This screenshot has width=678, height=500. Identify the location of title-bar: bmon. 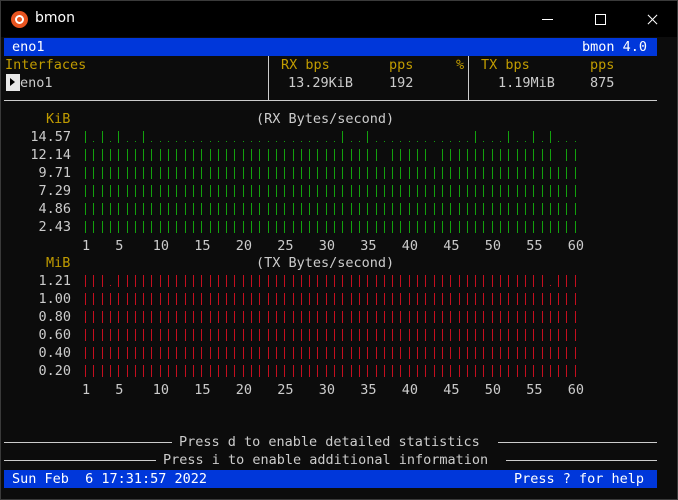
(339, 19).